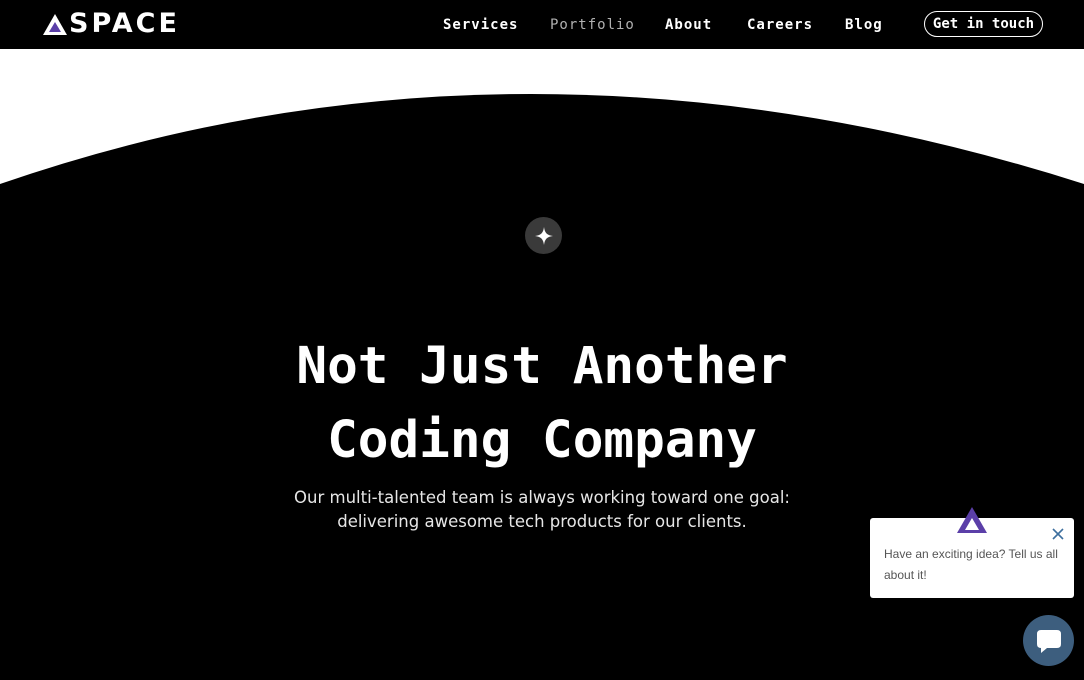 This screenshot has height=680, width=1084. Describe the element at coordinates (542, 404) in the screenshot. I see `hero-title: Not Just Another Coding Company` at that location.